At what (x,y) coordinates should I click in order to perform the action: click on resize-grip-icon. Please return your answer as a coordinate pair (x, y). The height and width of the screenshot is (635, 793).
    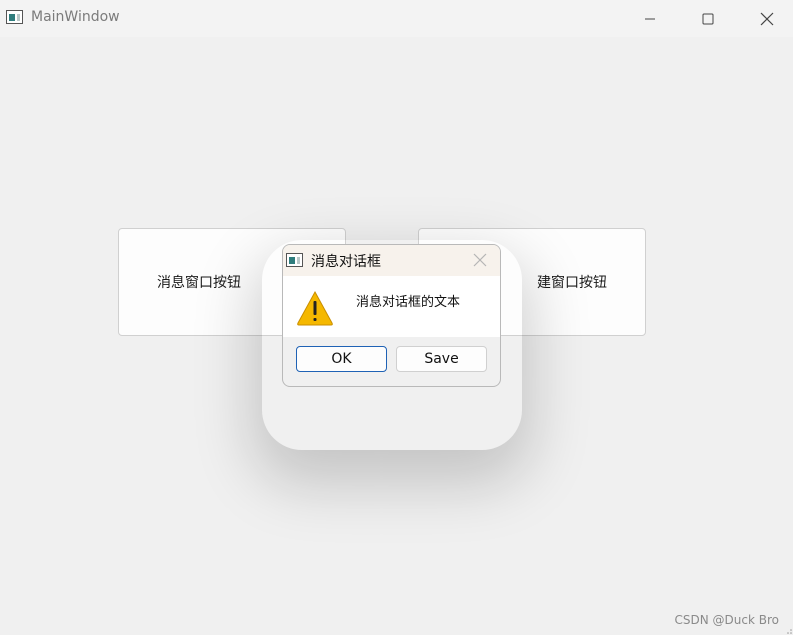
    Looking at the image, I should click on (789, 631).